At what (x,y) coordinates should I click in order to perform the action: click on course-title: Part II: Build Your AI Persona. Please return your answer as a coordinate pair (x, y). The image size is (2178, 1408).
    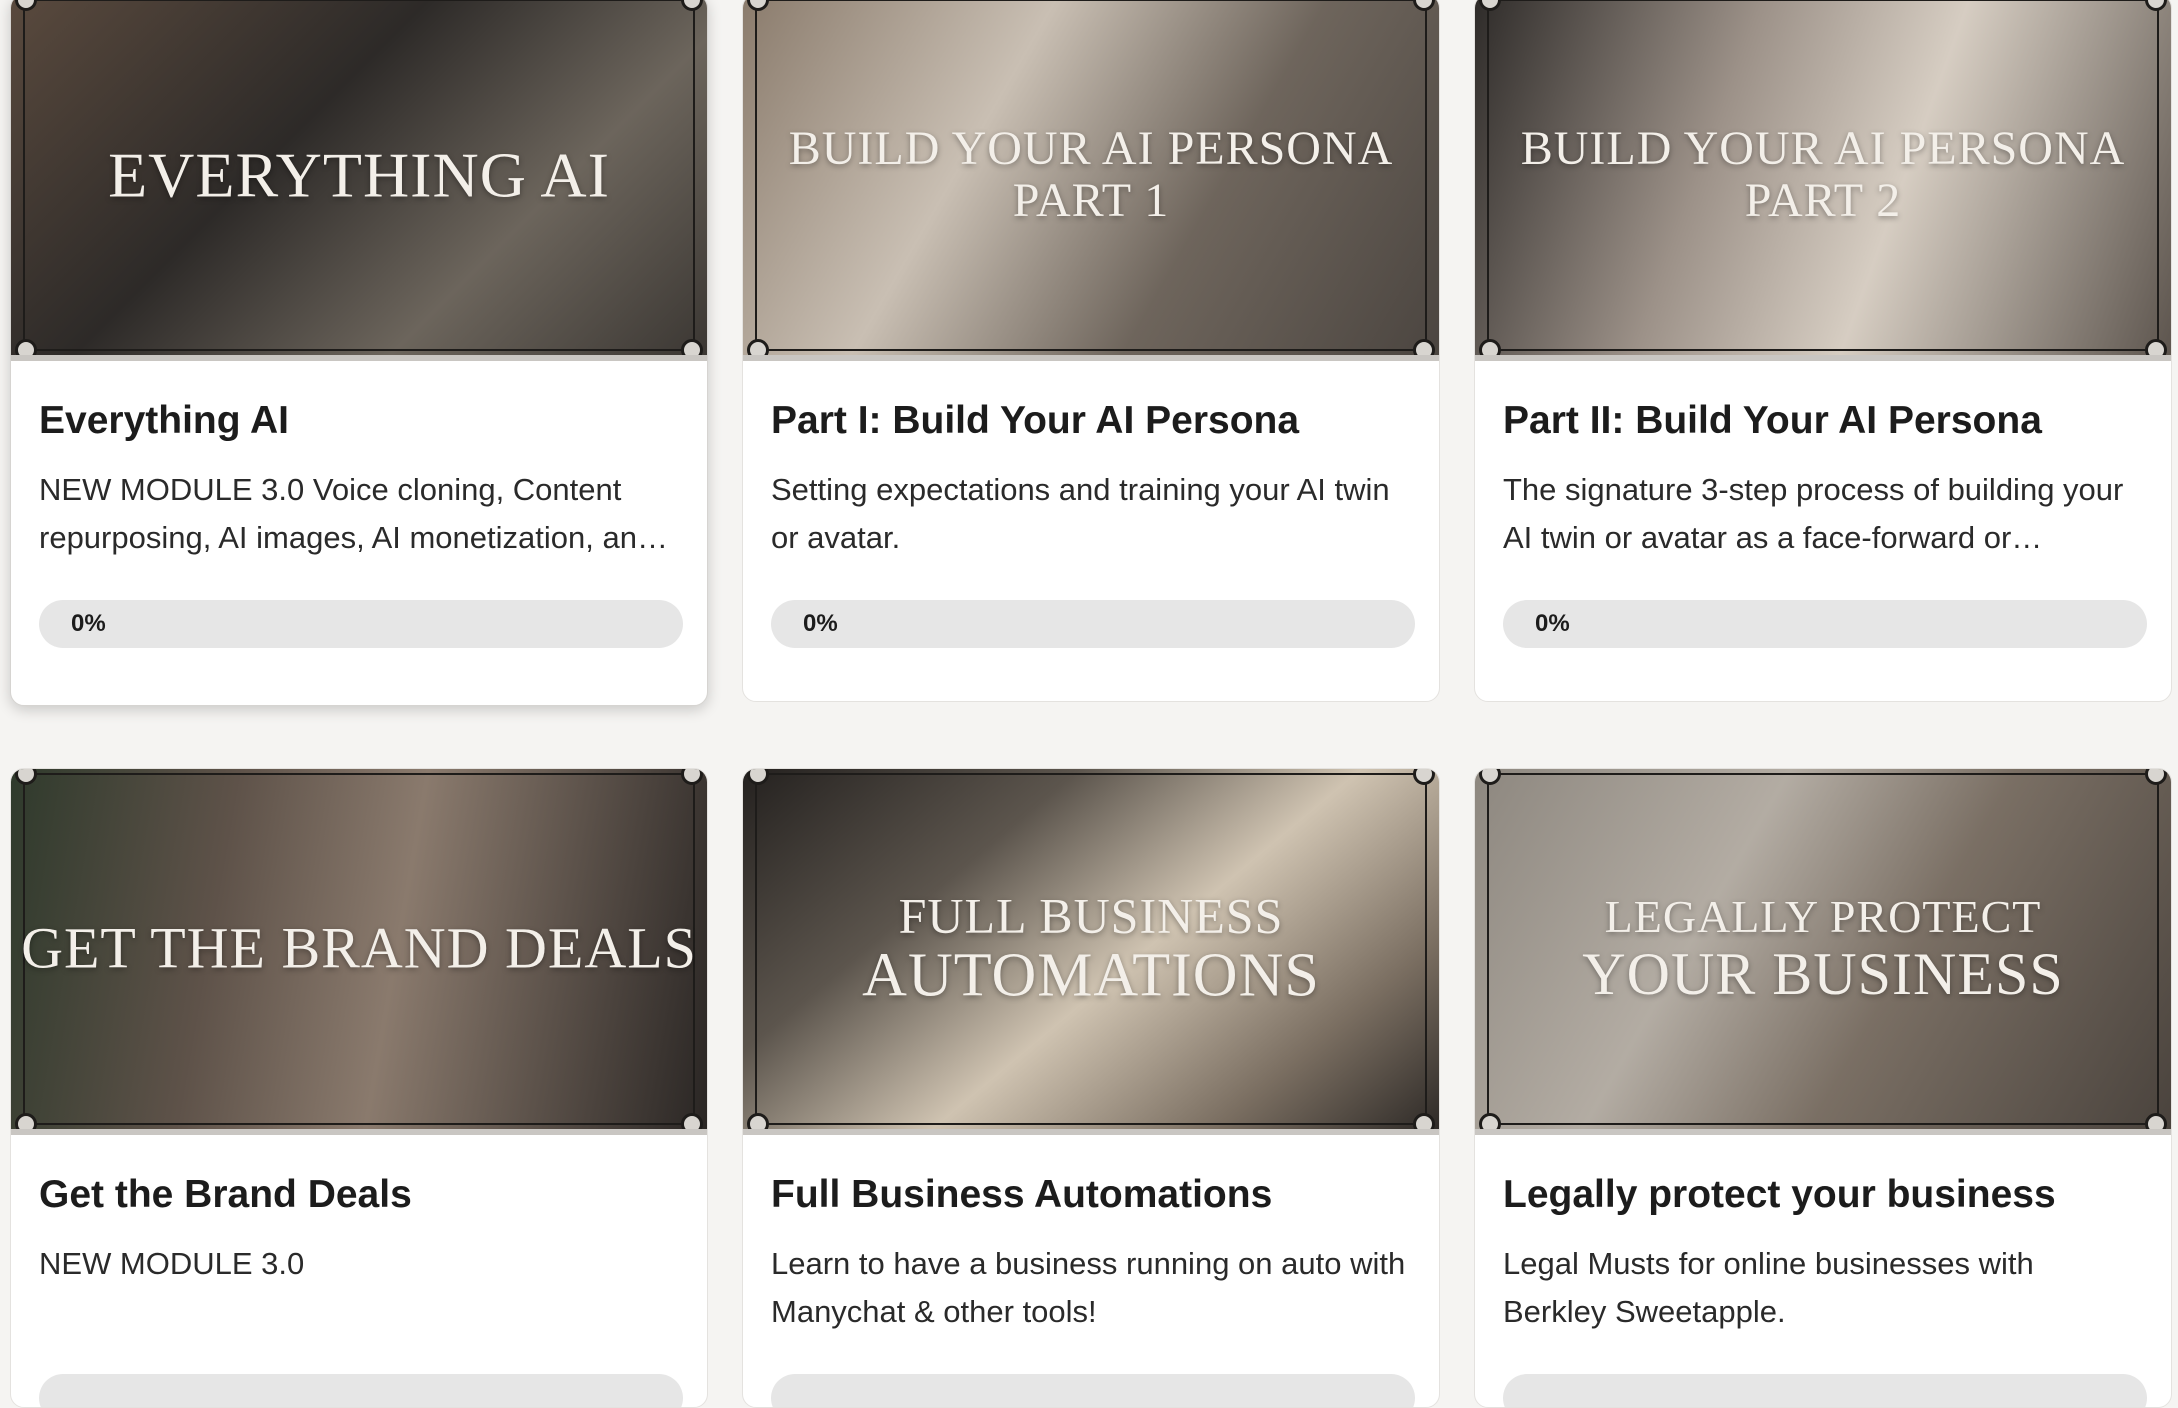
    Looking at the image, I should click on (1823, 421).